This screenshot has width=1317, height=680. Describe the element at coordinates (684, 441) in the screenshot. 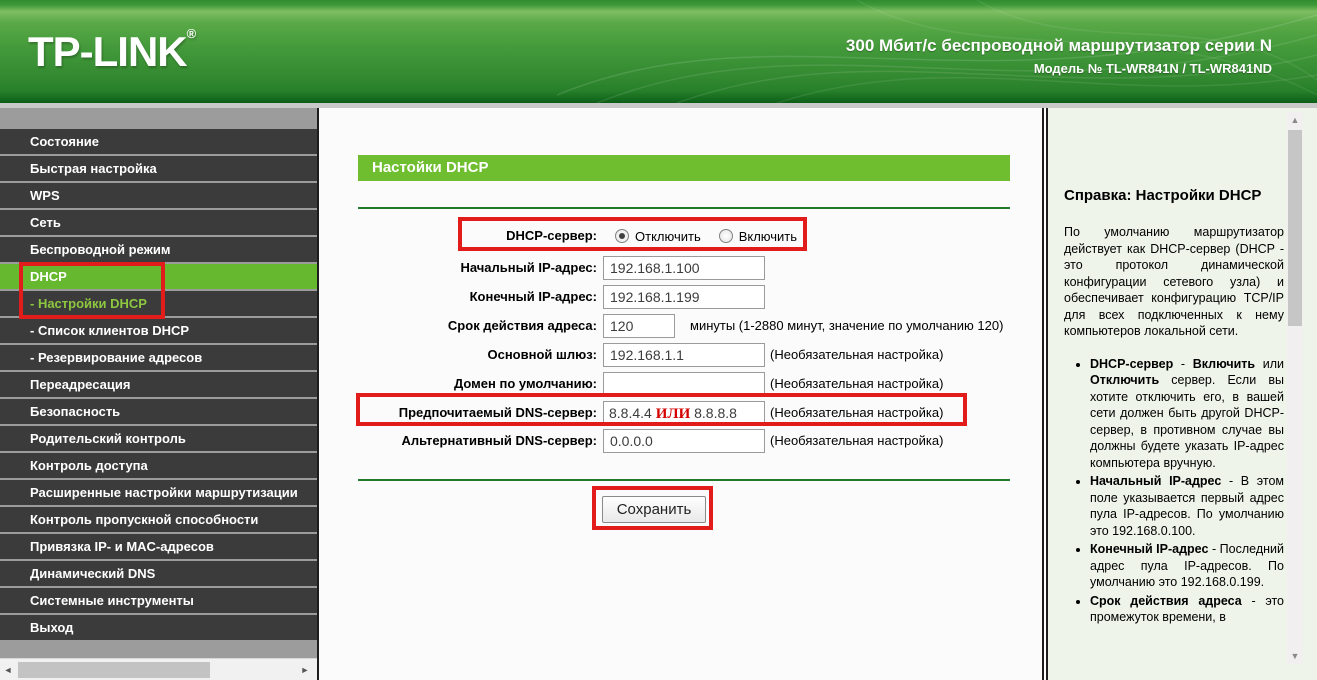

I see `secondary-dns-field` at that location.